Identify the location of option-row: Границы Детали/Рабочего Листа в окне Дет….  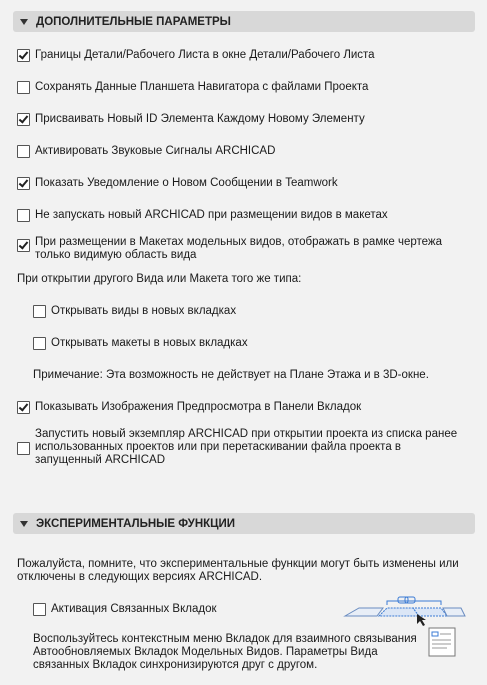
(196, 55).